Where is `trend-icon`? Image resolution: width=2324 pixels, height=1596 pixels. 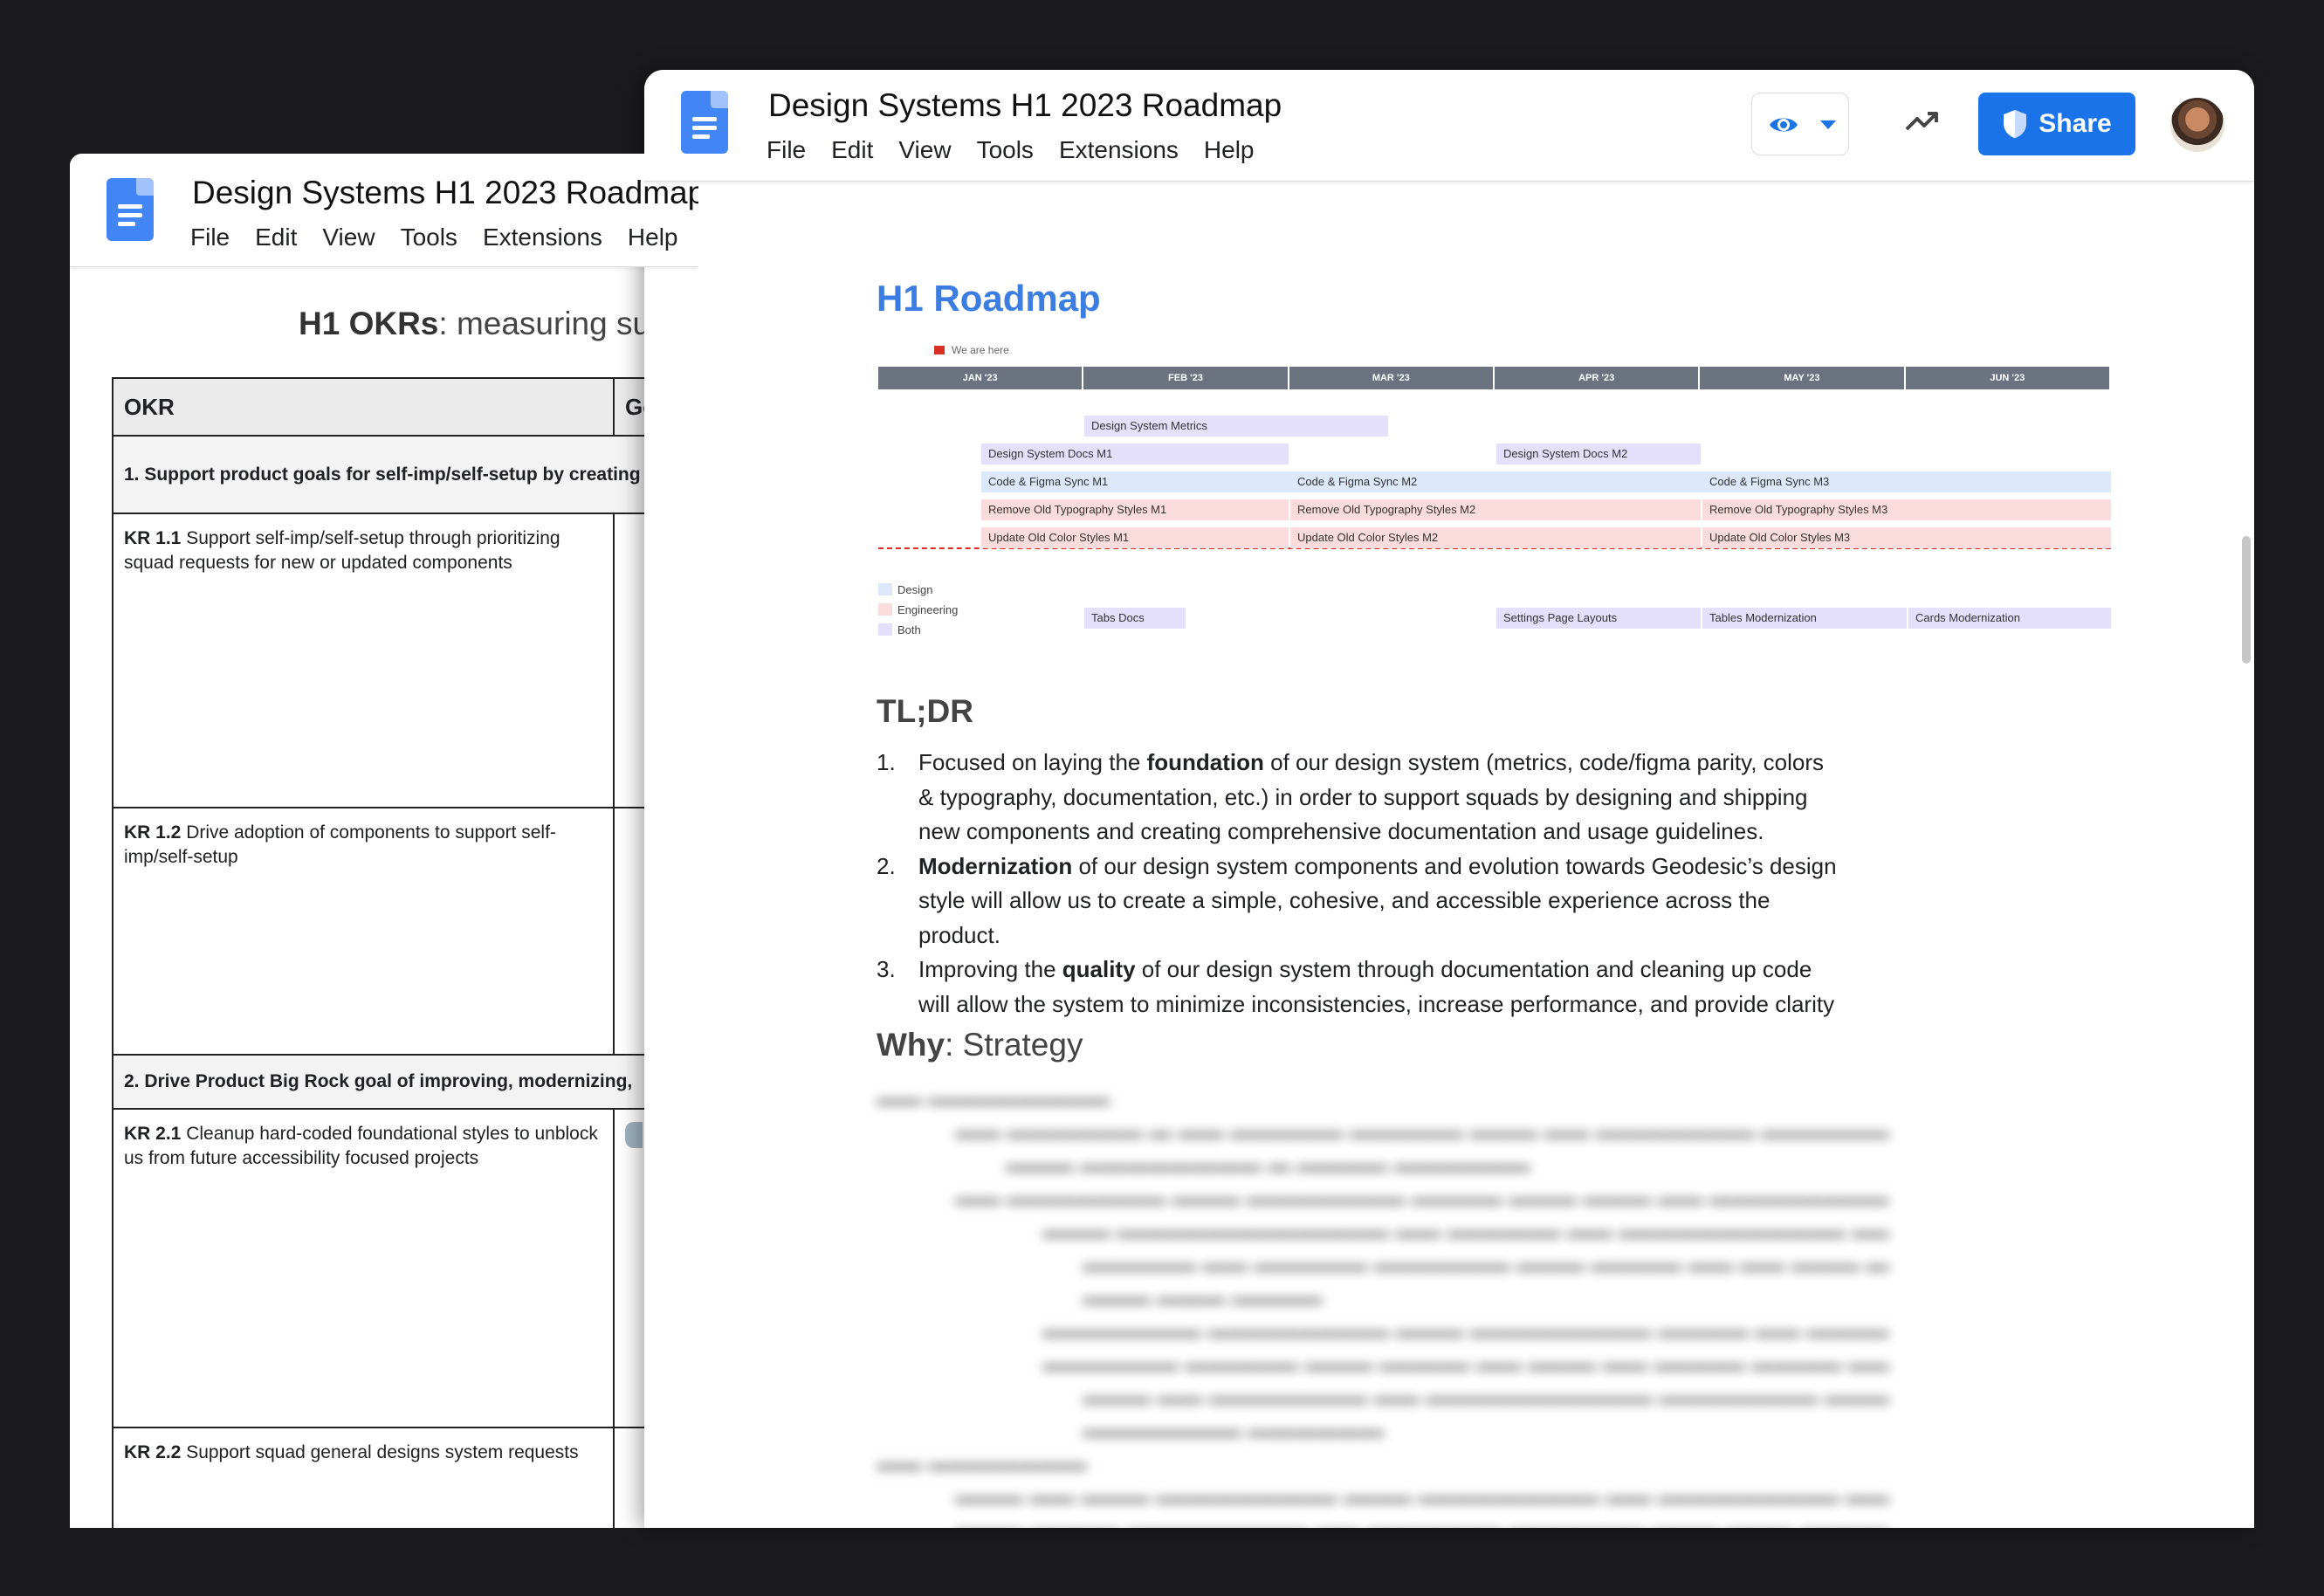 trend-icon is located at coordinates (1922, 122).